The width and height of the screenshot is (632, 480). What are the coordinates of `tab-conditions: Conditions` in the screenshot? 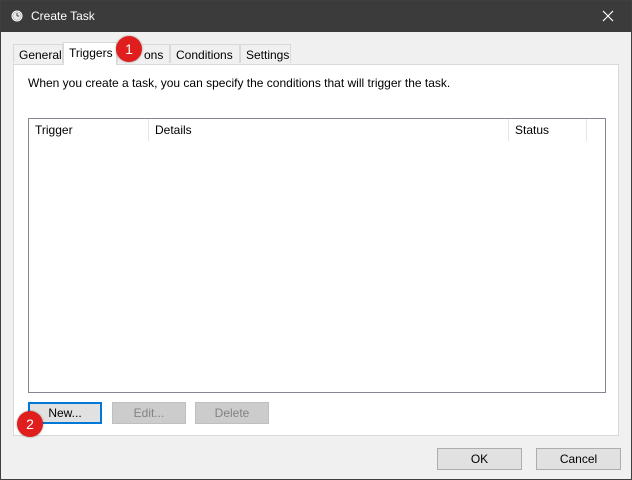 It's located at (205, 53).